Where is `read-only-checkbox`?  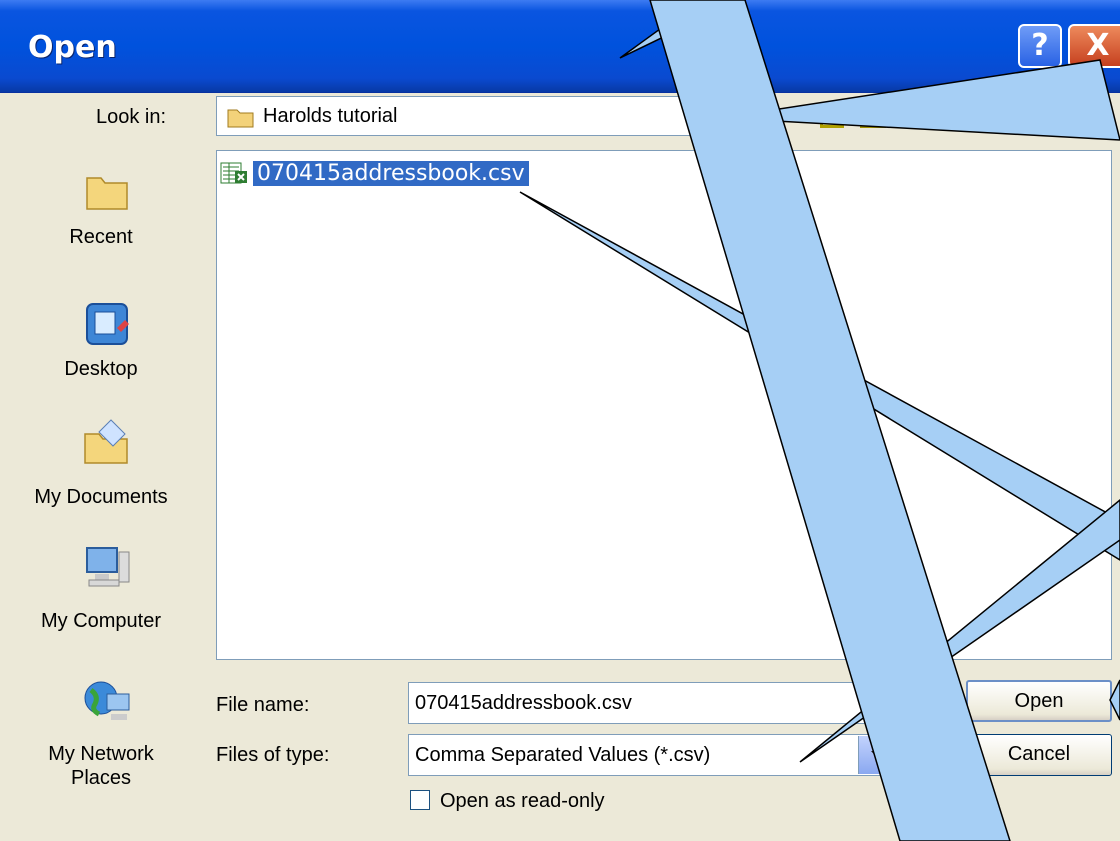
read-only-checkbox is located at coordinates (420, 800).